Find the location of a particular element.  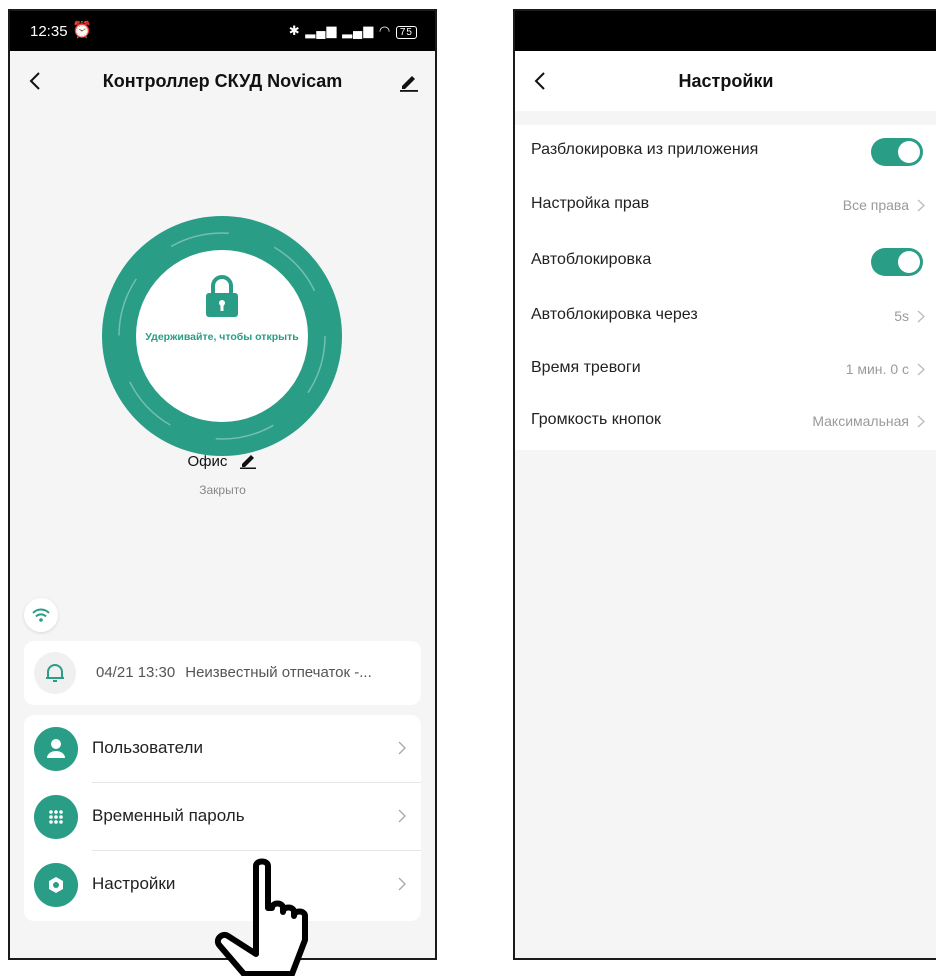

setting-alarm-time: Время тревоги 1 мин. 0 с is located at coordinates (725, 370).